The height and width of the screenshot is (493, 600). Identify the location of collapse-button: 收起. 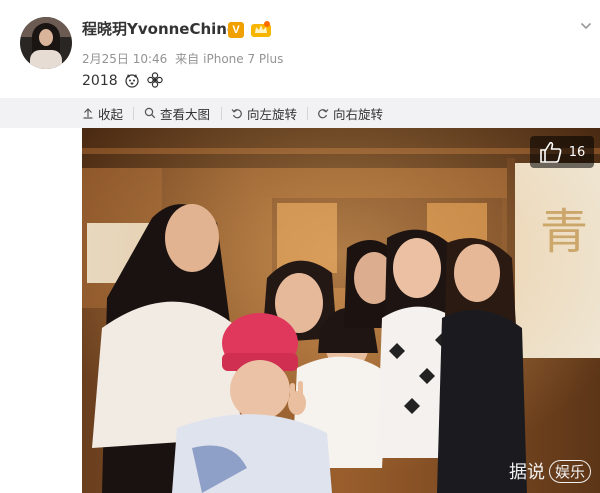
(102, 113).